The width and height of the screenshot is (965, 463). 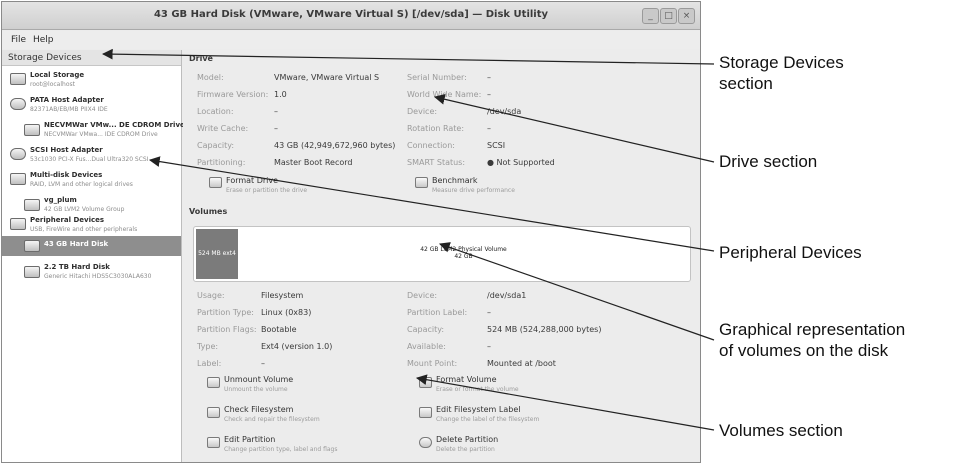 What do you see at coordinates (781, 62) in the screenshot?
I see `callout-storage-line1: Storage Devices` at bounding box center [781, 62].